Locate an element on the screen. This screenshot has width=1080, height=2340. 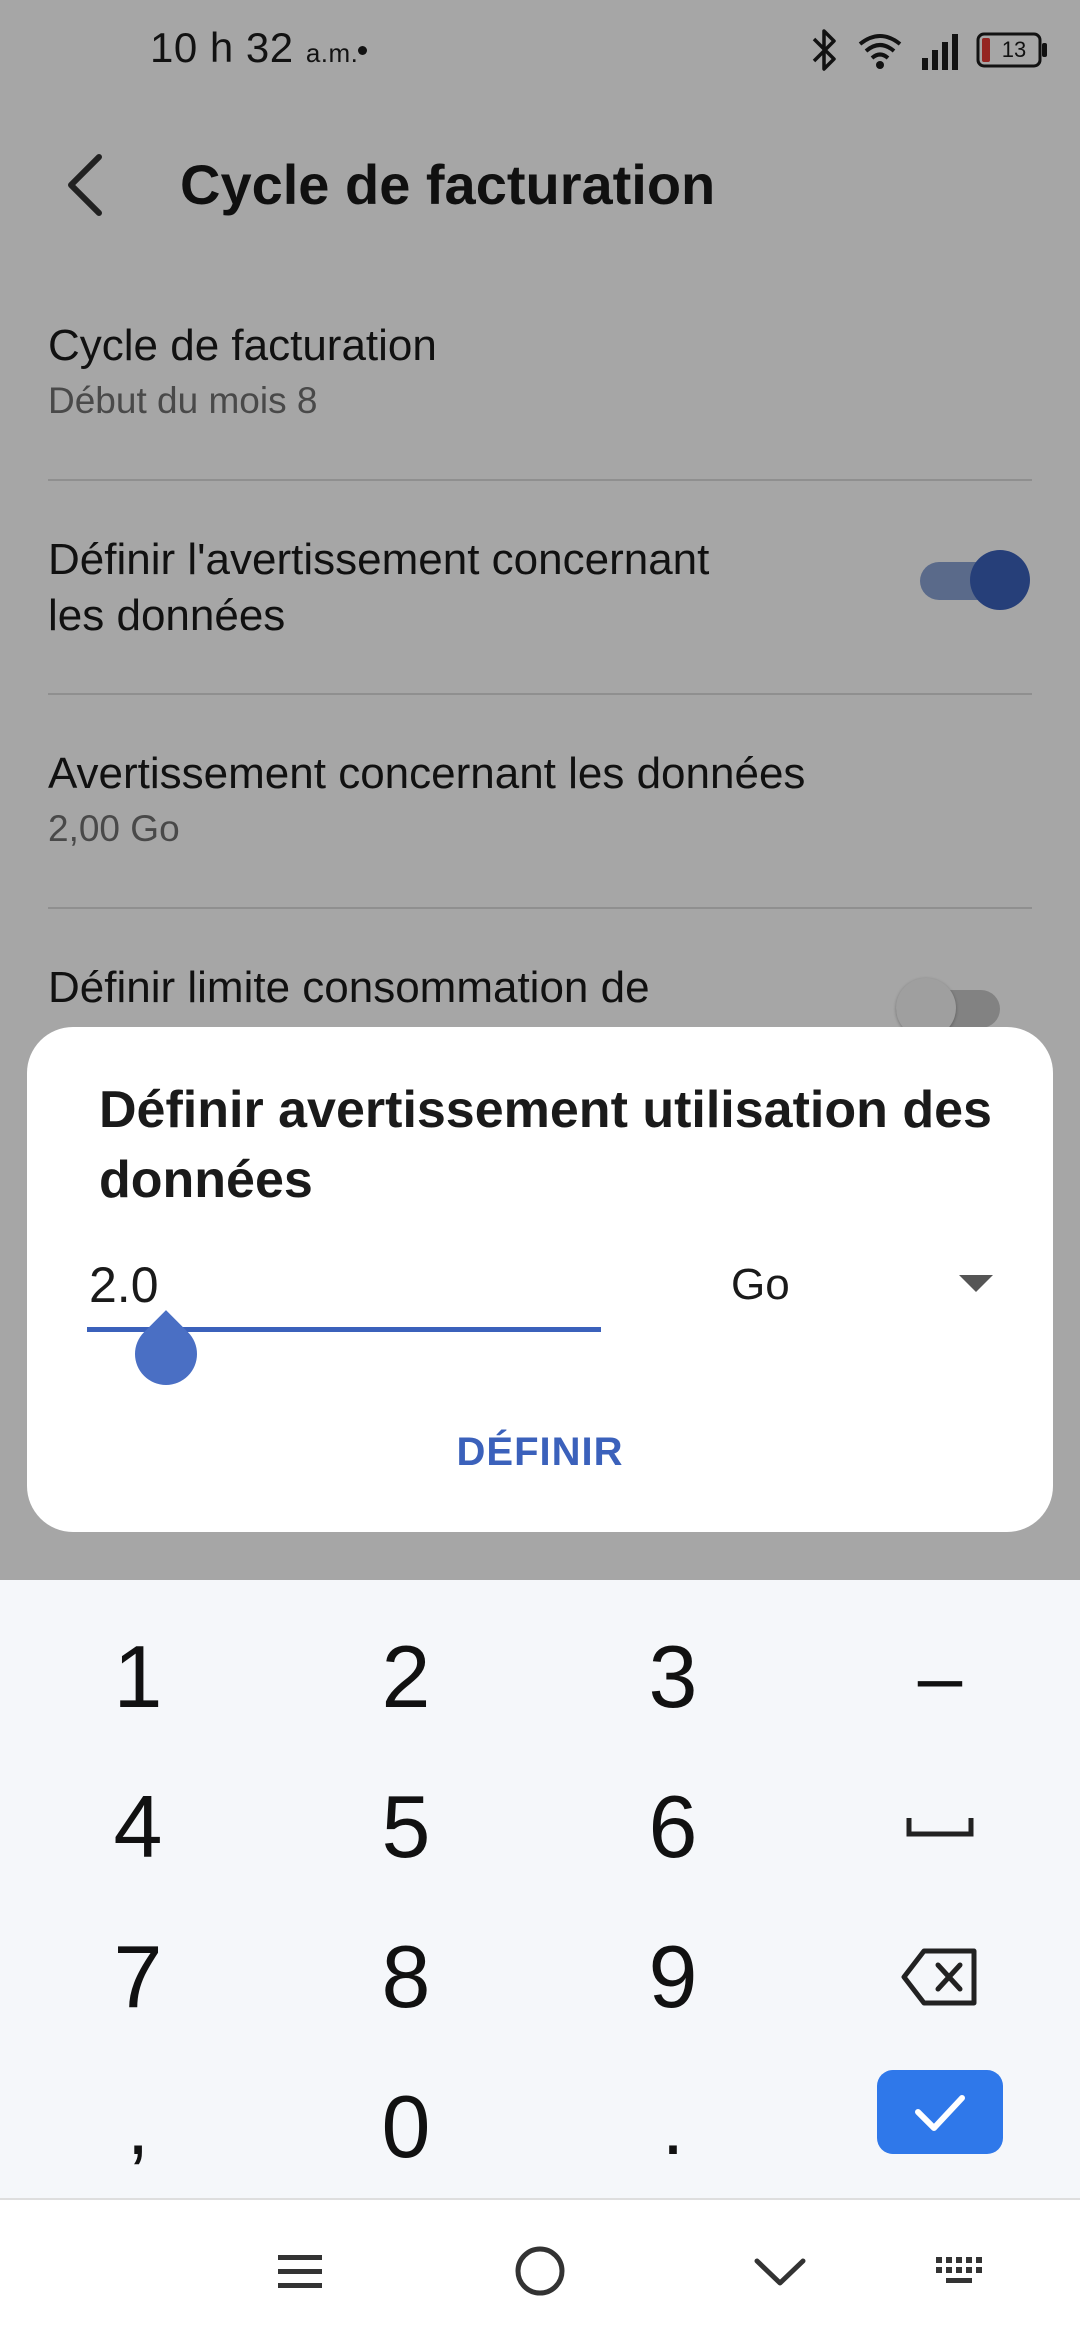
key-5: 5 is located at coordinates (406, 1827).